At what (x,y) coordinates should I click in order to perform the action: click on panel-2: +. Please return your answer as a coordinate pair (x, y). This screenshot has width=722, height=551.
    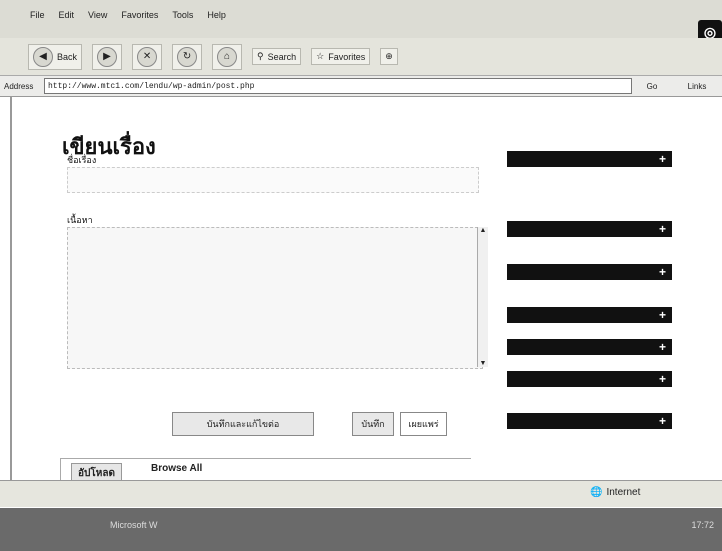
    Looking at the image, I should click on (589, 229).